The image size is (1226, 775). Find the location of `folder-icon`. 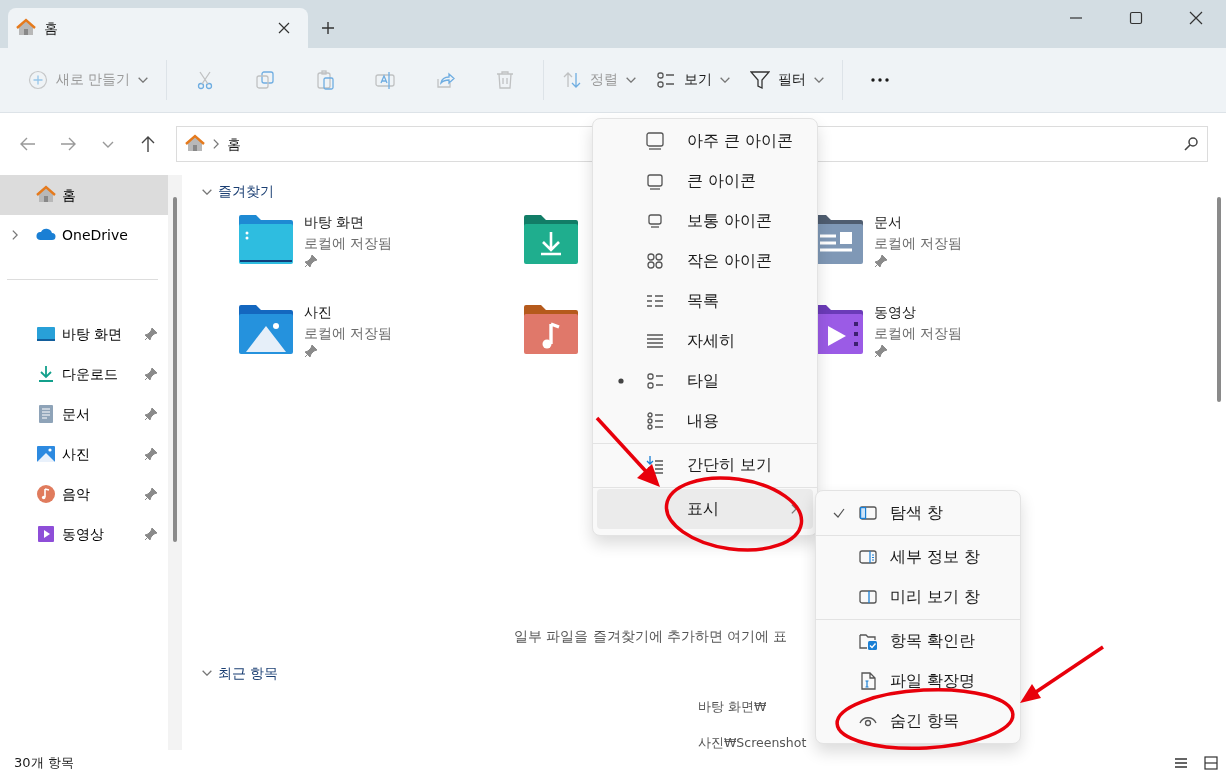

folder-icon is located at coordinates (266, 239).